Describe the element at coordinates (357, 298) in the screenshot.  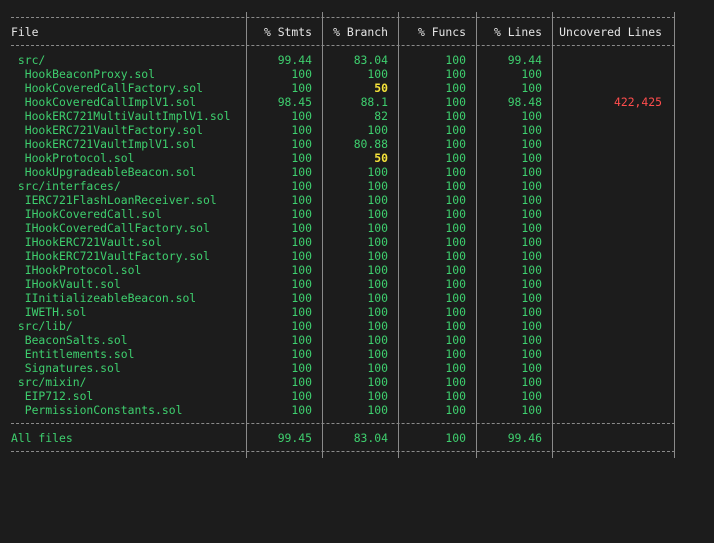
I see `table-row: IInitializeableBeacon.sol 100 100 100 100` at that location.